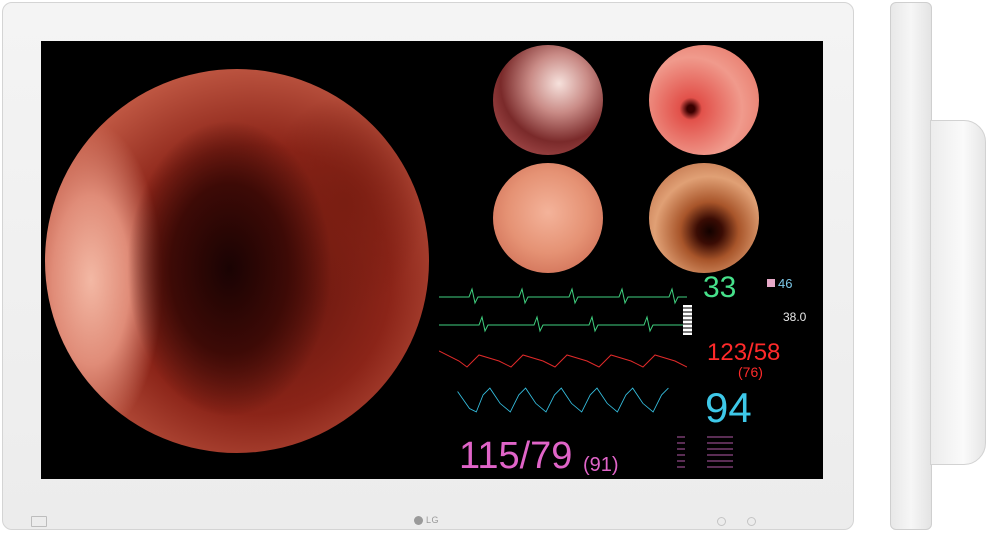 The width and height of the screenshot is (988, 535). What do you see at coordinates (785, 283) in the screenshot?
I see `temp1-value: 46` at bounding box center [785, 283].